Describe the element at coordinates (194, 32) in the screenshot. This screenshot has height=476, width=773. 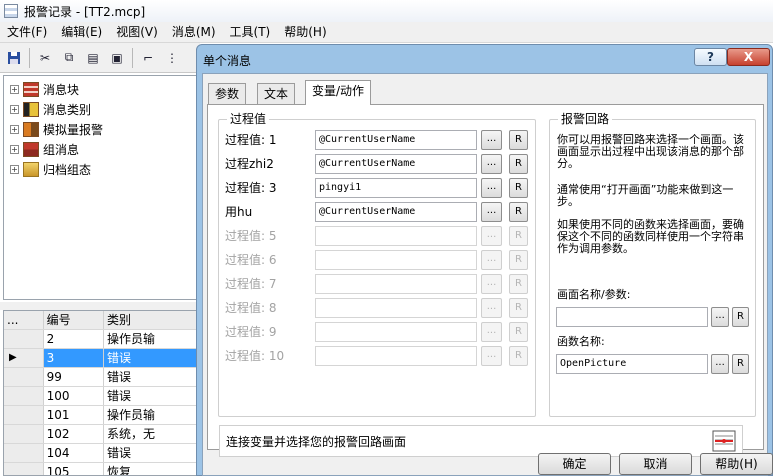
I see `menu-message: 消息(M)` at that location.